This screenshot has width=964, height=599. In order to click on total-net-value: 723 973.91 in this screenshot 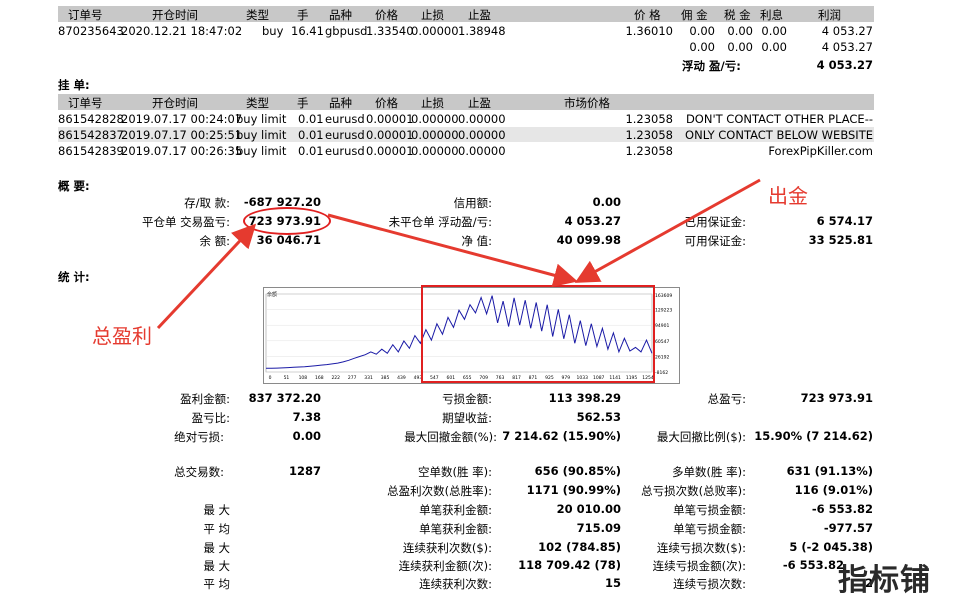, I will do `click(836, 398)`.